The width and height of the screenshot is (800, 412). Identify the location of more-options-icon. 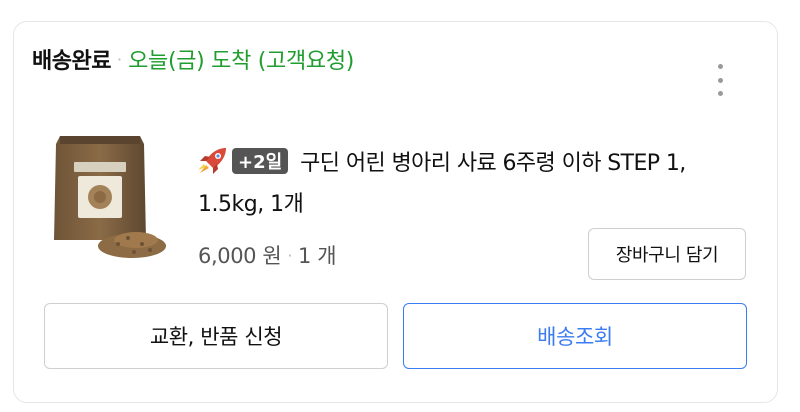
(720, 80).